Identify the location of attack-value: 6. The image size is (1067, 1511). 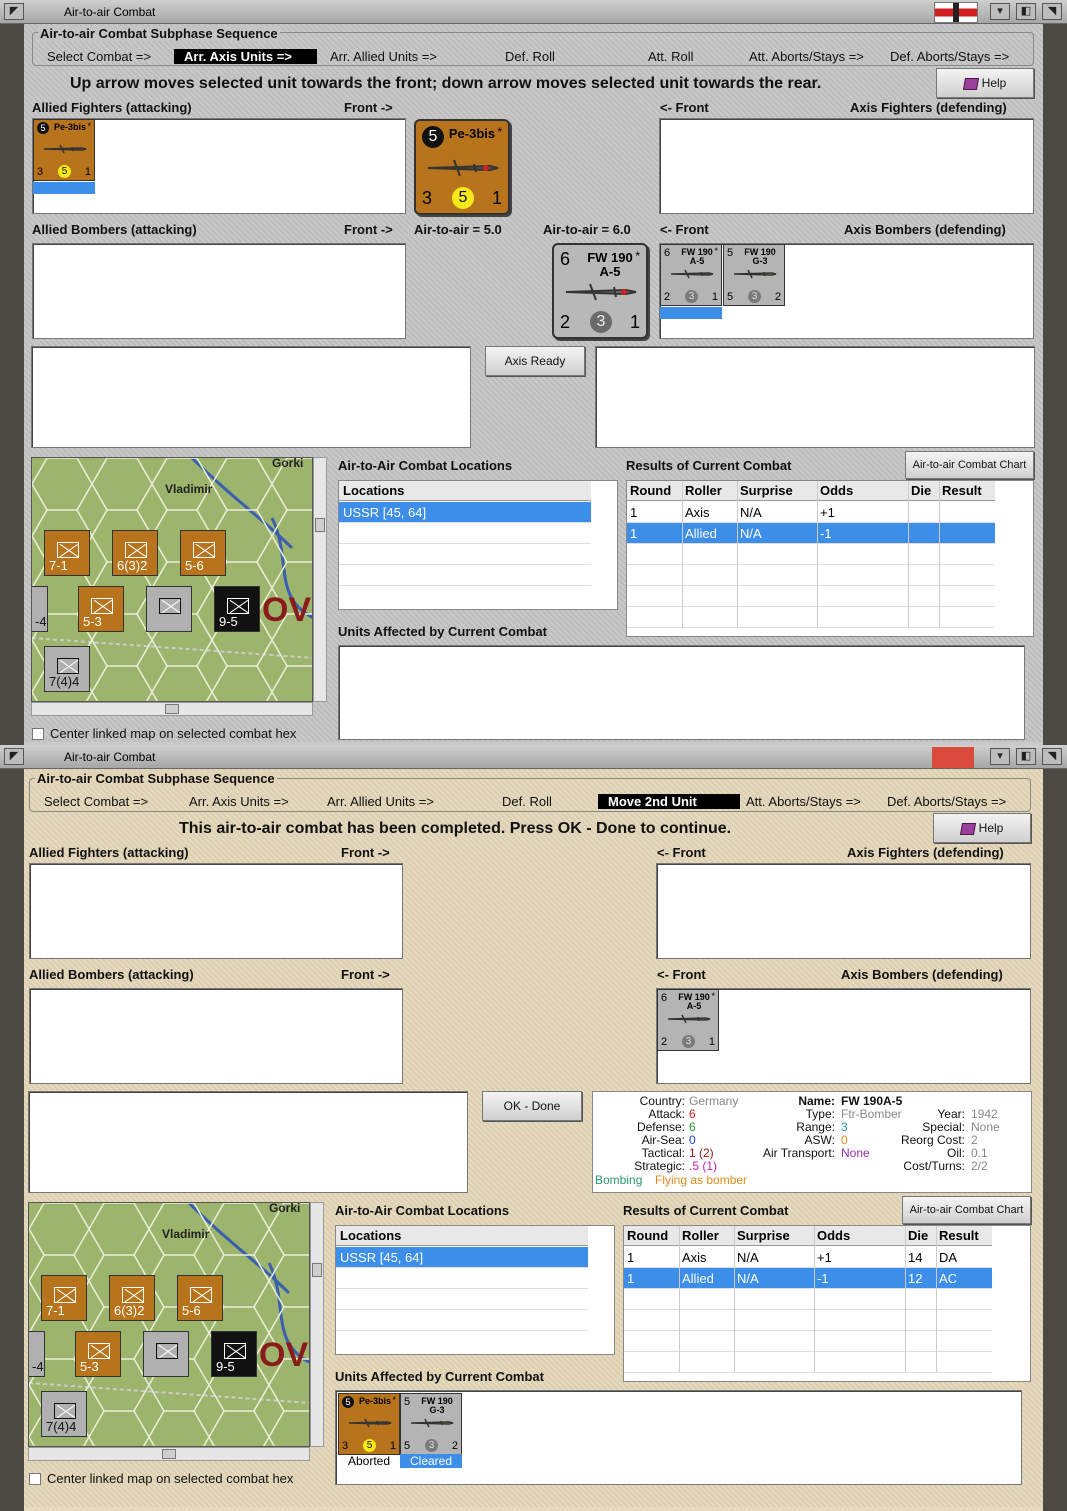
(692, 1114).